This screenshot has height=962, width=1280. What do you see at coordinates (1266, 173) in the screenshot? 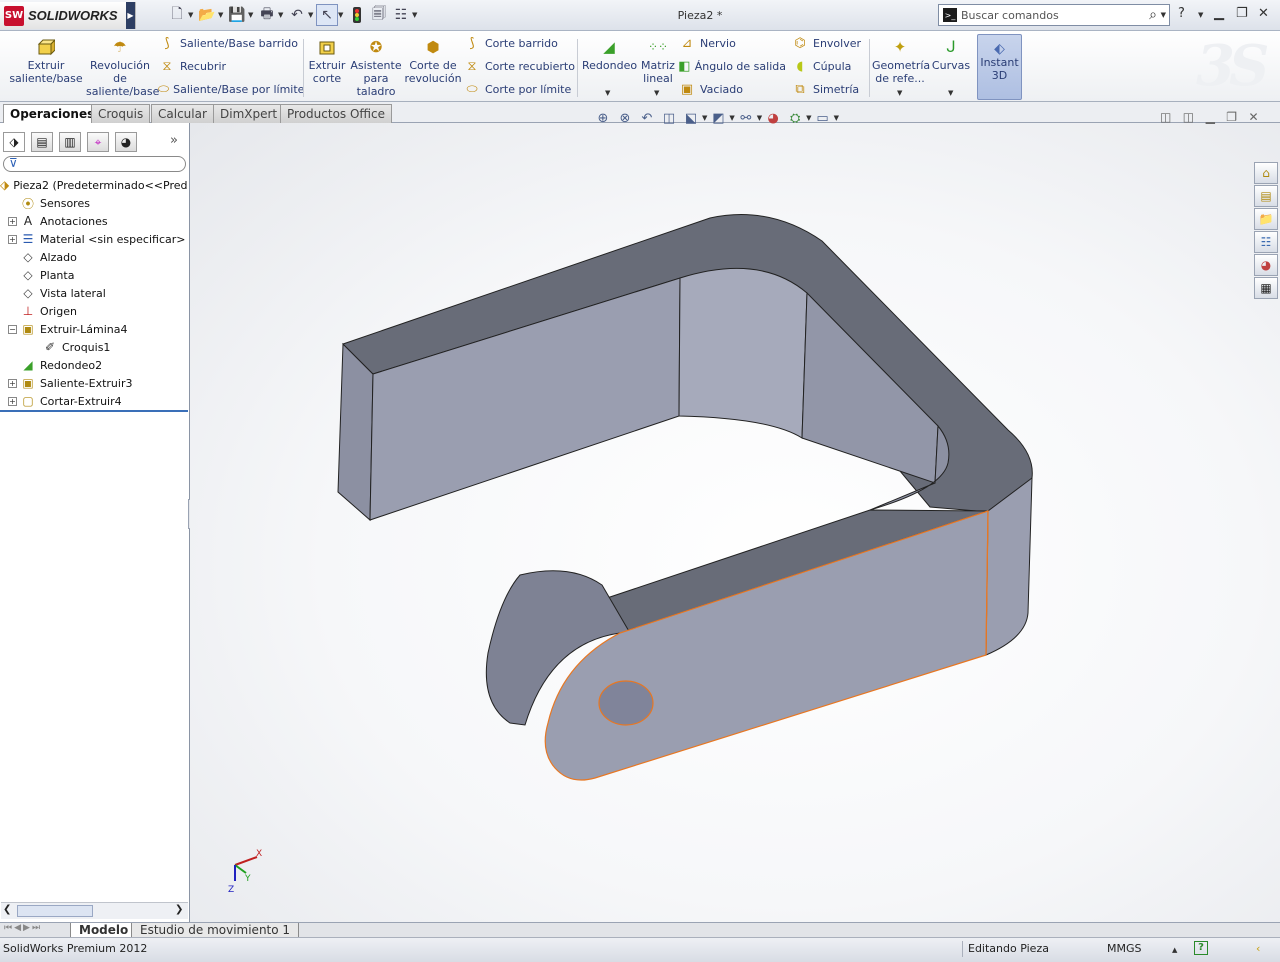
I see `solidworks-resources-icon: ⌂` at bounding box center [1266, 173].